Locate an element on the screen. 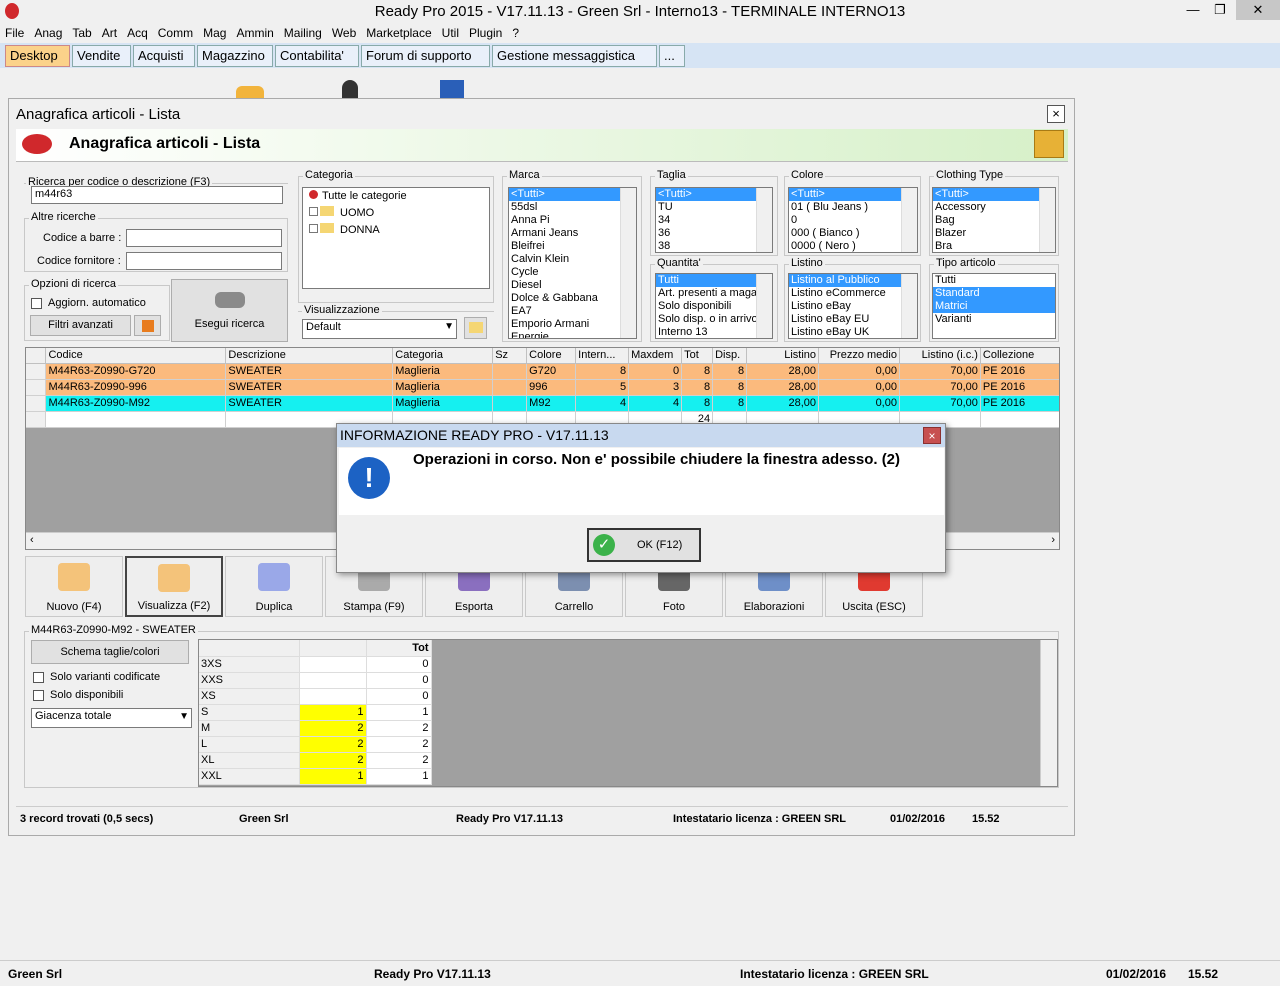 This screenshot has height=986, width=1280. cell-listino-ic: 70,00 is located at coordinates (940, 403).